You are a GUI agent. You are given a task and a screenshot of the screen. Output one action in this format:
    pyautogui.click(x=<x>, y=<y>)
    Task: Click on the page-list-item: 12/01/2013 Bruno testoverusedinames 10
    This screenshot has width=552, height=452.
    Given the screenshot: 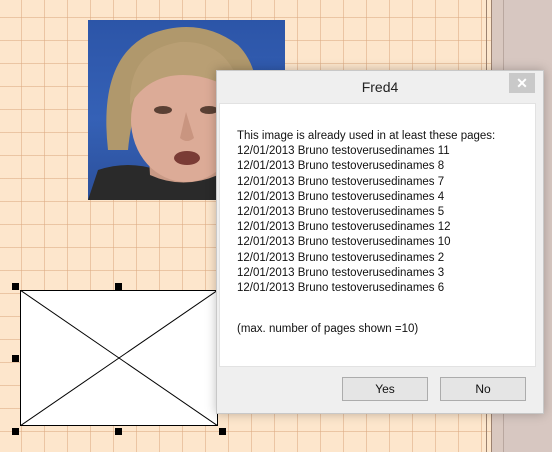 What is the action you would take?
    pyautogui.click(x=344, y=242)
    